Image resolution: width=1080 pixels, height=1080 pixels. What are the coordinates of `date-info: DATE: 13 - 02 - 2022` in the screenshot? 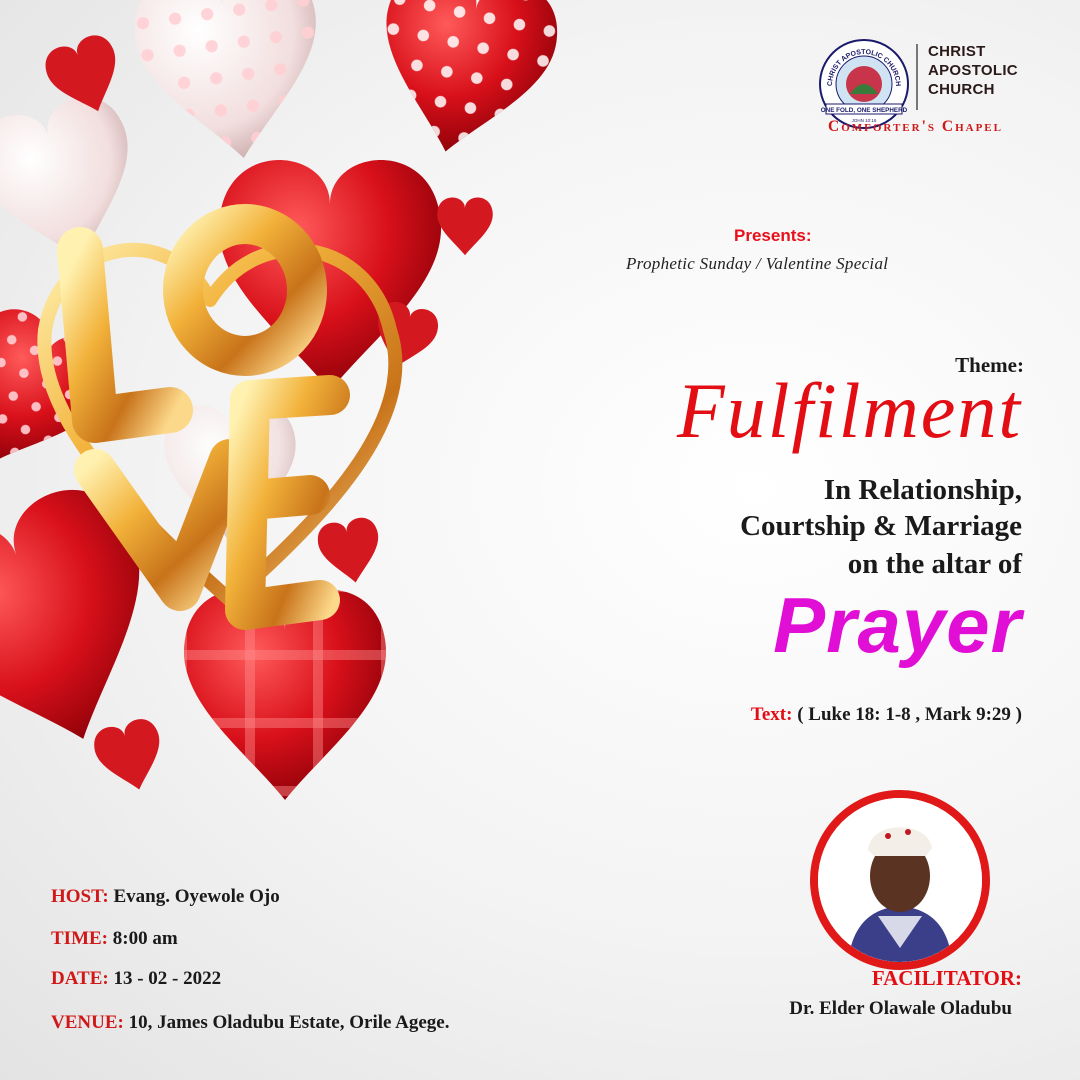 It's located at (136, 979).